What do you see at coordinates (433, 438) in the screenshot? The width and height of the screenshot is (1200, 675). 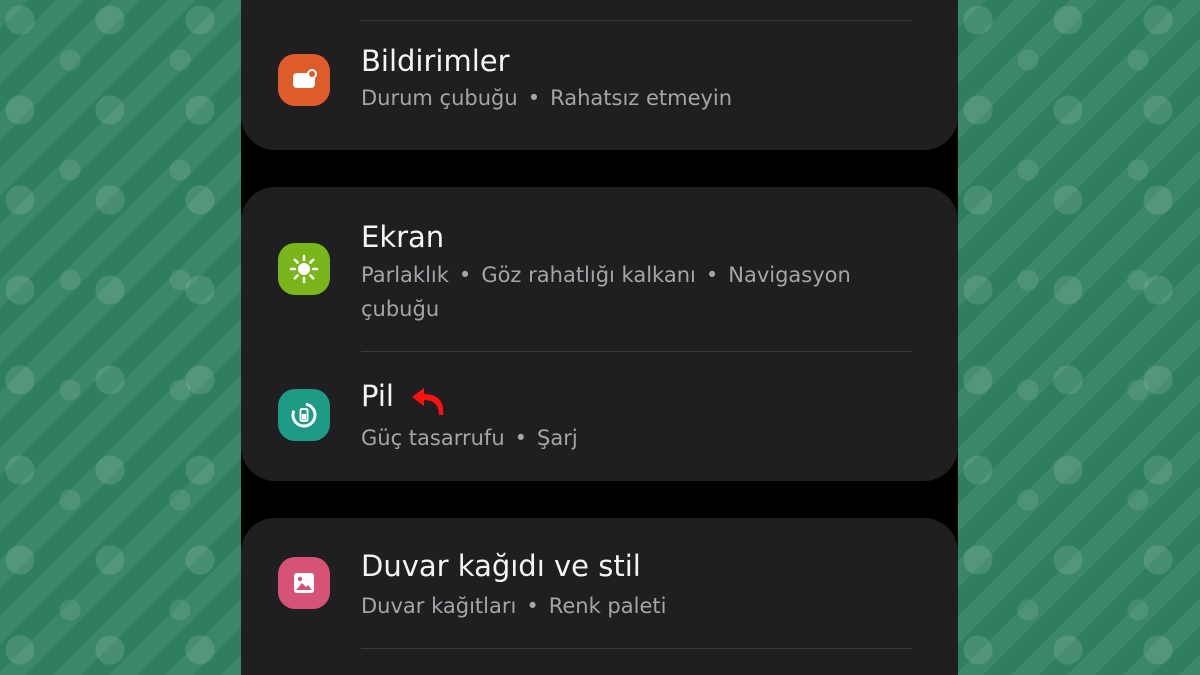 I see `battery-subtitle-item1: Güç tasarrufu` at bounding box center [433, 438].